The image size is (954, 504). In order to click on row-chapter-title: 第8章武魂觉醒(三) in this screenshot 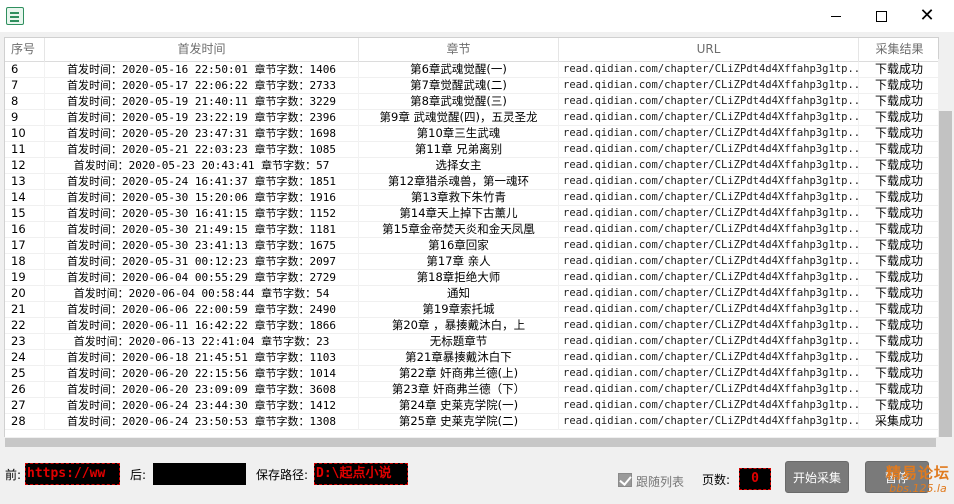, I will do `click(459, 102)`.